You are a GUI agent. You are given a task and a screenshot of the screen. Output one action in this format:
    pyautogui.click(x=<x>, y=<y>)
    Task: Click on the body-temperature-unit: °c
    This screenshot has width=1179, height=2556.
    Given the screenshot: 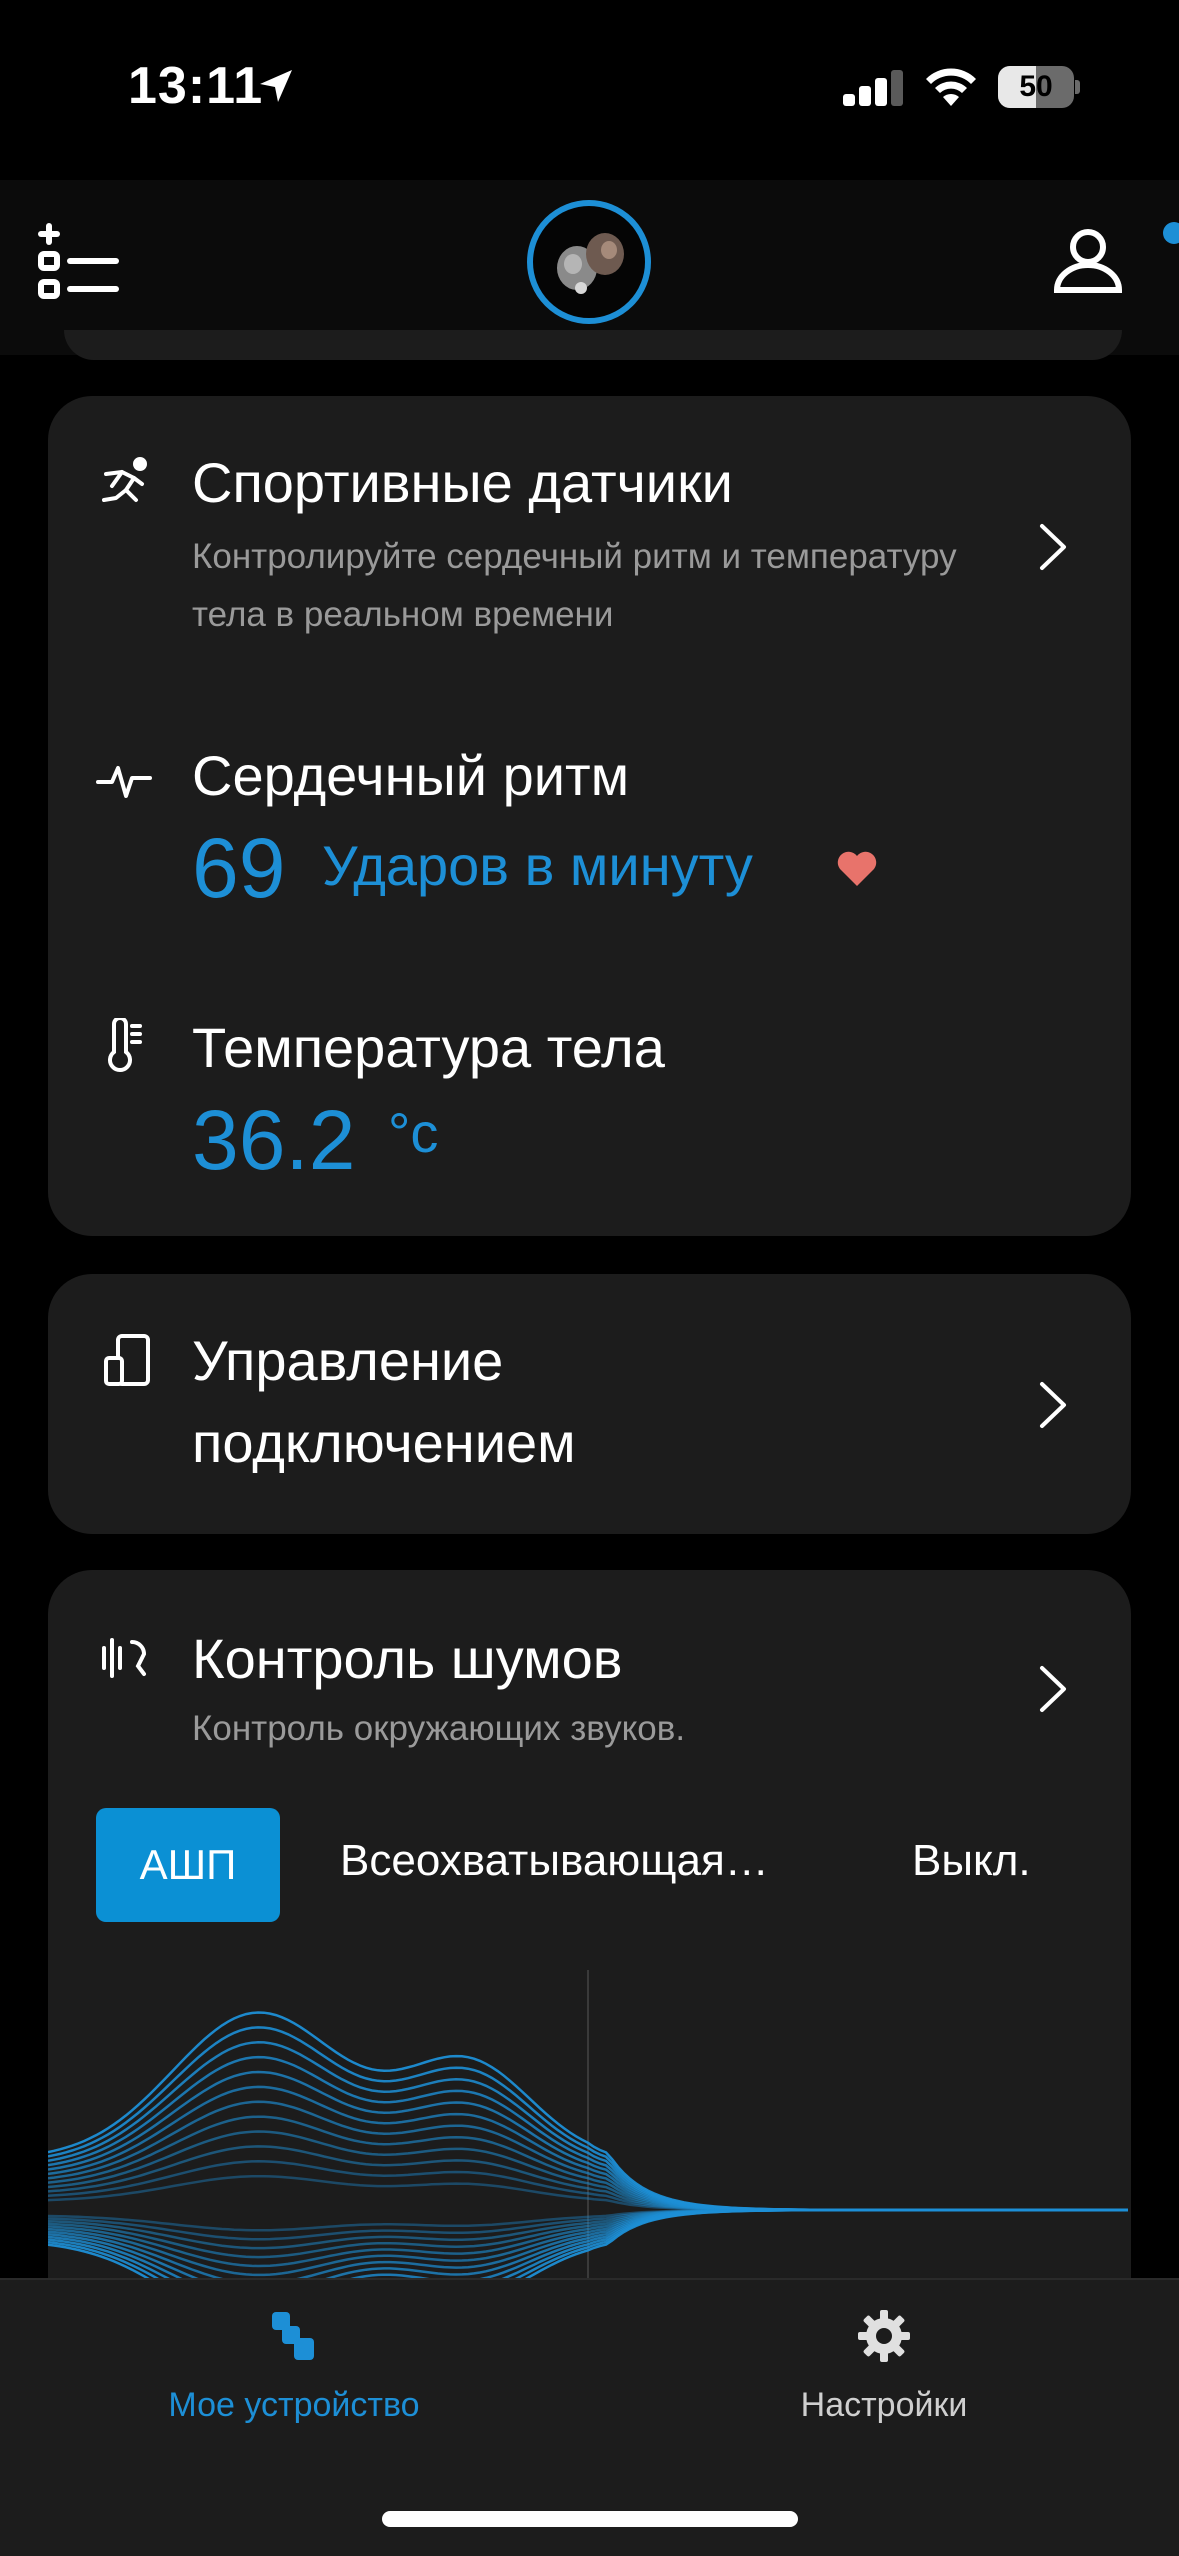 What is the action you would take?
    pyautogui.click(x=413, y=1132)
    